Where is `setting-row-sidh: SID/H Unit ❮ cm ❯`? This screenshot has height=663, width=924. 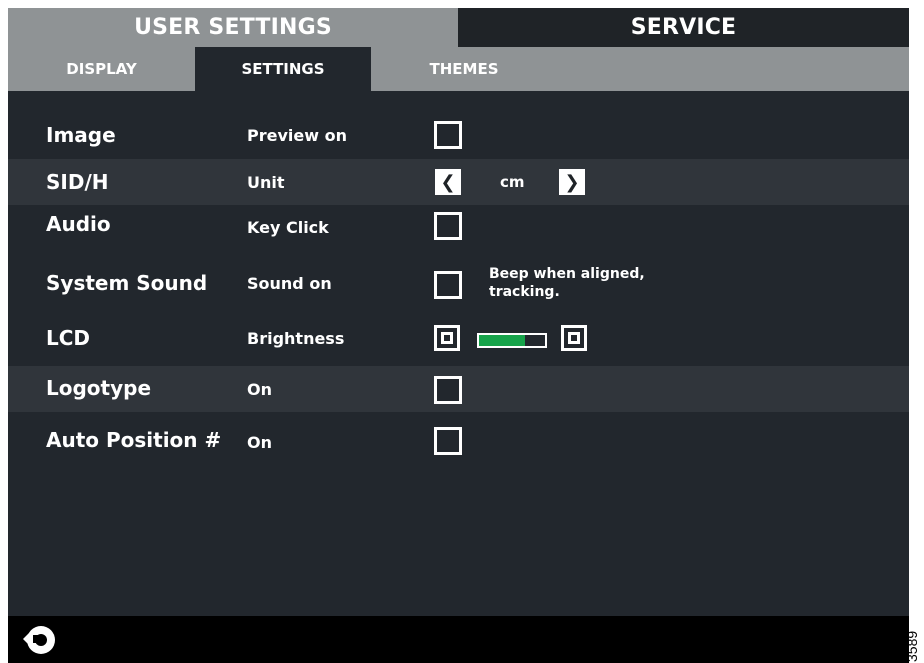
setting-row-sidh: SID/H Unit ❮ cm ❯ is located at coordinates (458, 182).